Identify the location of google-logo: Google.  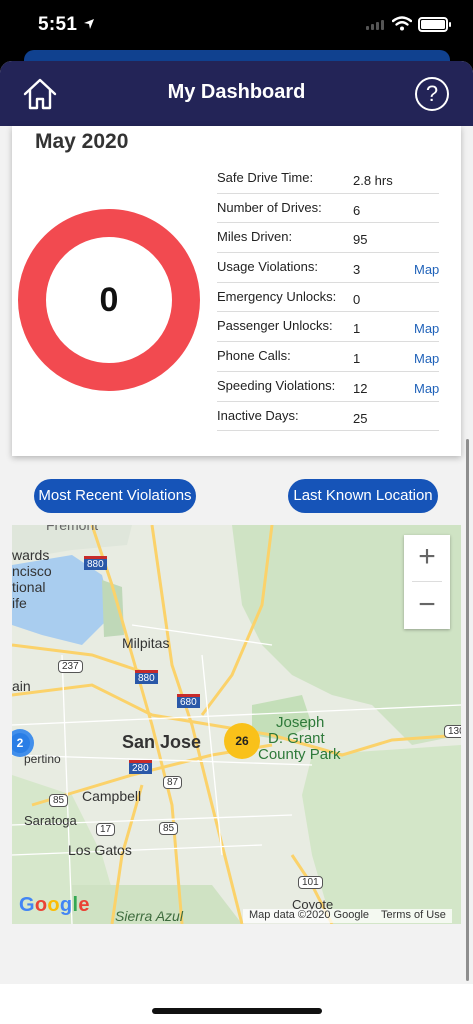
(54, 905).